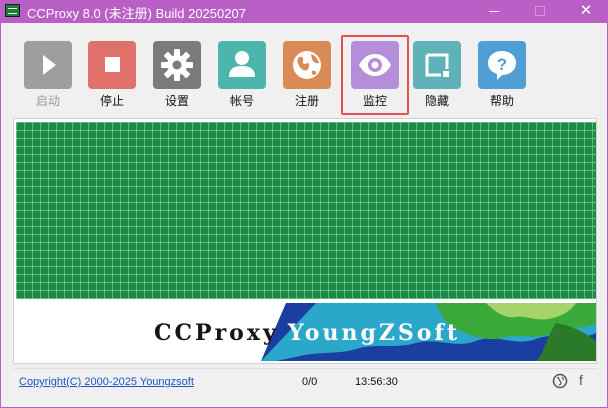 Image resolution: width=608 pixels, height=408 pixels. I want to click on copyright-link: Copyright(C) 2000-2025 Youngzsoft, so click(106, 382).